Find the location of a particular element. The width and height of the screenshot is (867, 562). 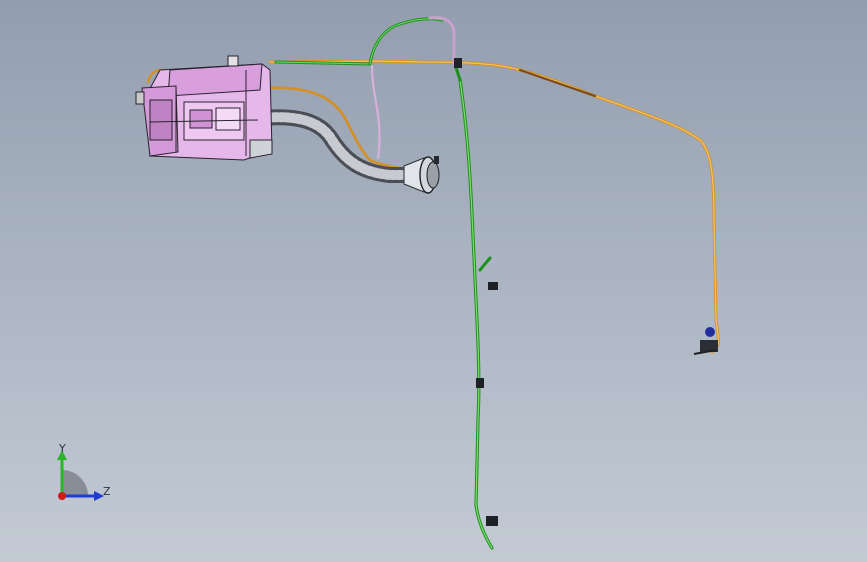

nozzle-connector is located at coordinates (705, 341).